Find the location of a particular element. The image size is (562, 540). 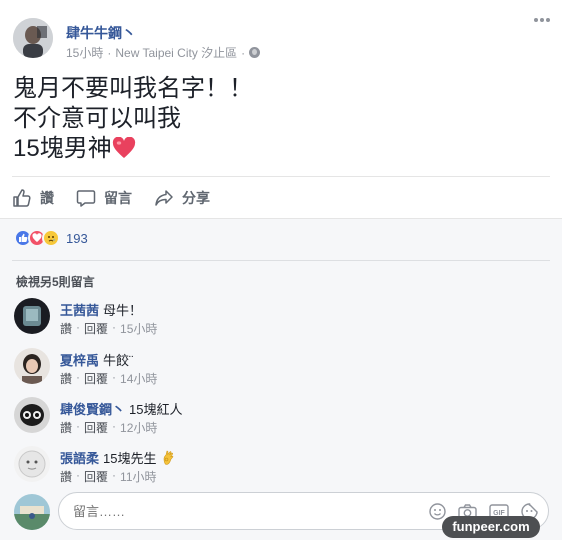

comment-meta: 讚 · 回覆 · 12小時 is located at coordinates (108, 427).